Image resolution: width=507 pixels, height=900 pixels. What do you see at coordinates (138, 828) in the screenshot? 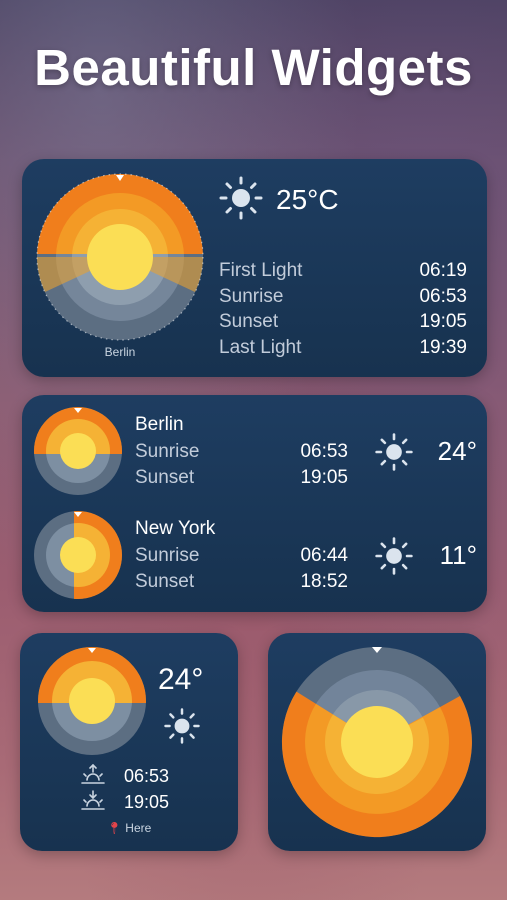
I see `location-text: Here` at bounding box center [138, 828].